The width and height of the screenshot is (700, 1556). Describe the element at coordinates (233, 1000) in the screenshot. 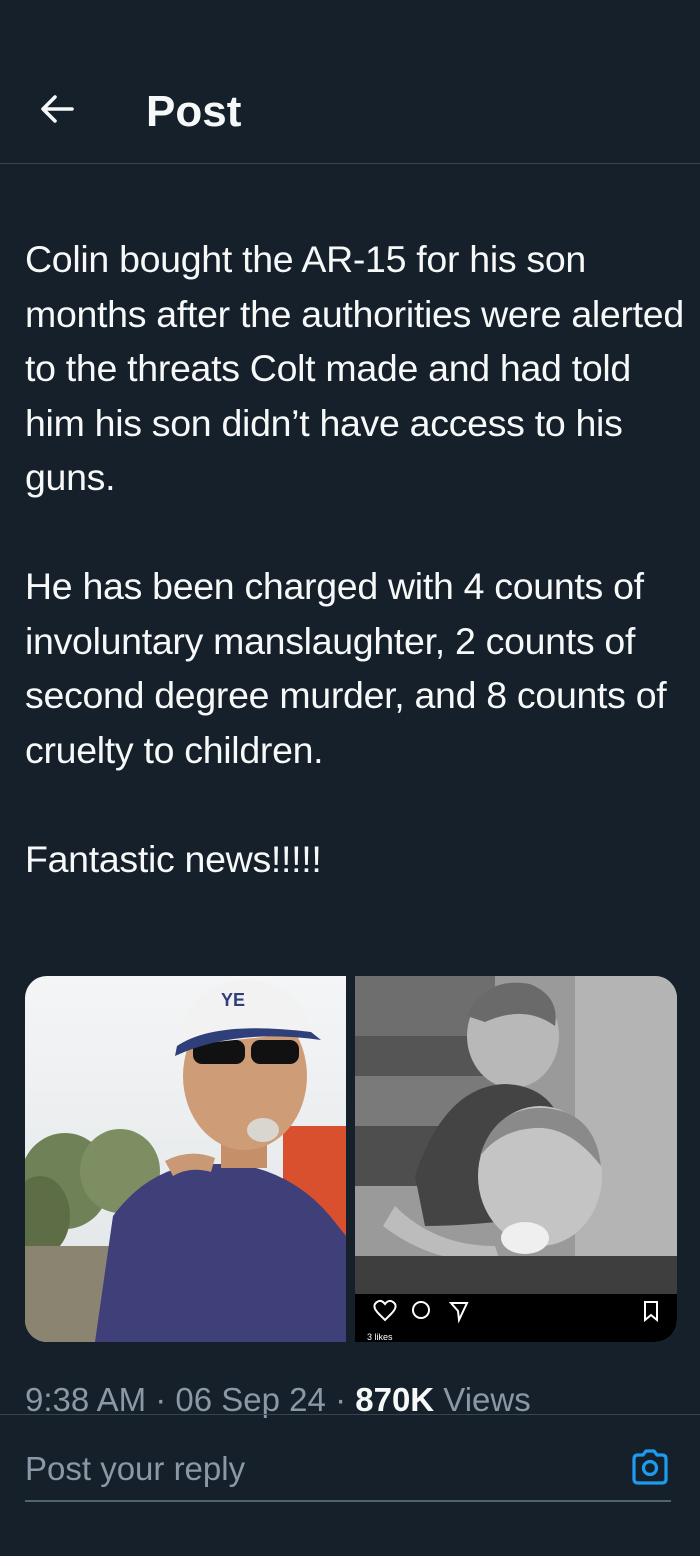

I see `svg-text: YE` at that location.